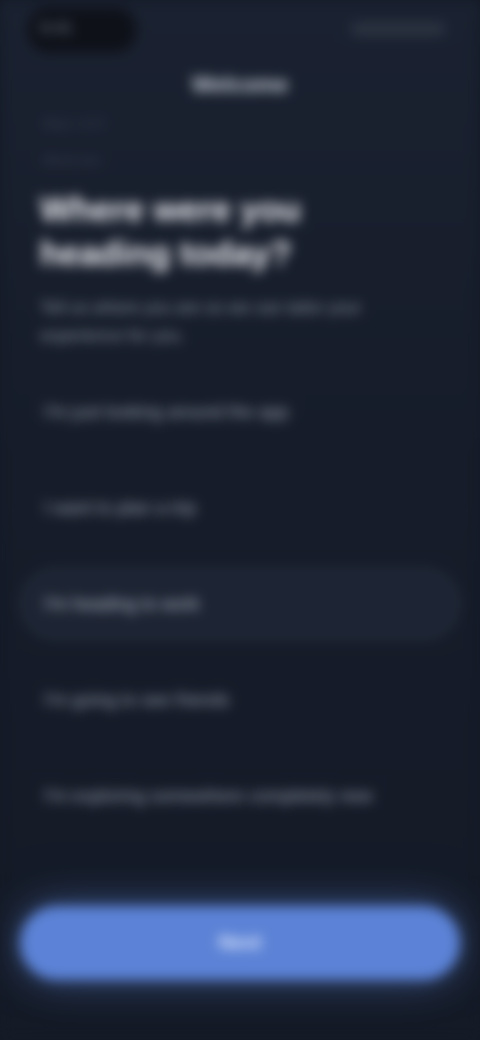 This screenshot has height=1040, width=480. Describe the element at coordinates (240, 508) in the screenshot. I see `option-item: I want to plan a trip` at that location.